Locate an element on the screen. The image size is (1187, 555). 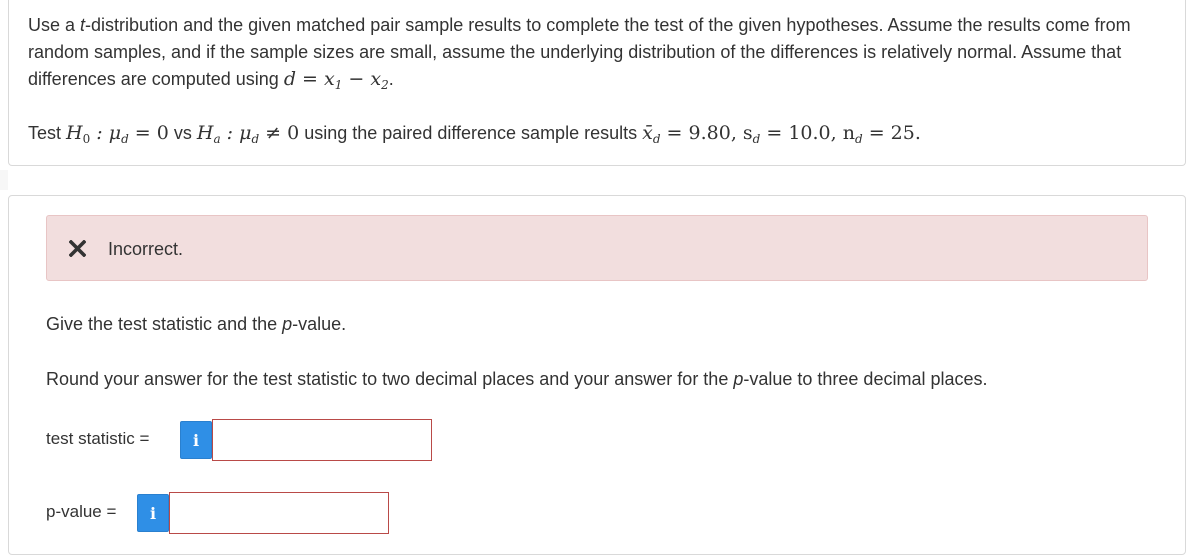
feedback-status-text: Incorrect. is located at coordinates (146, 249).